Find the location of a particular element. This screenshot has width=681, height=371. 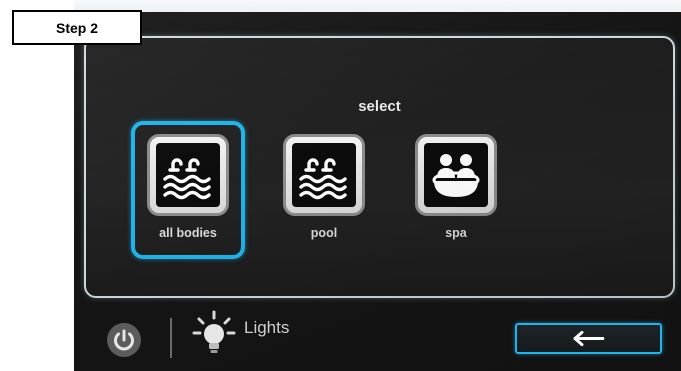

option-label: spa is located at coordinates (456, 233).